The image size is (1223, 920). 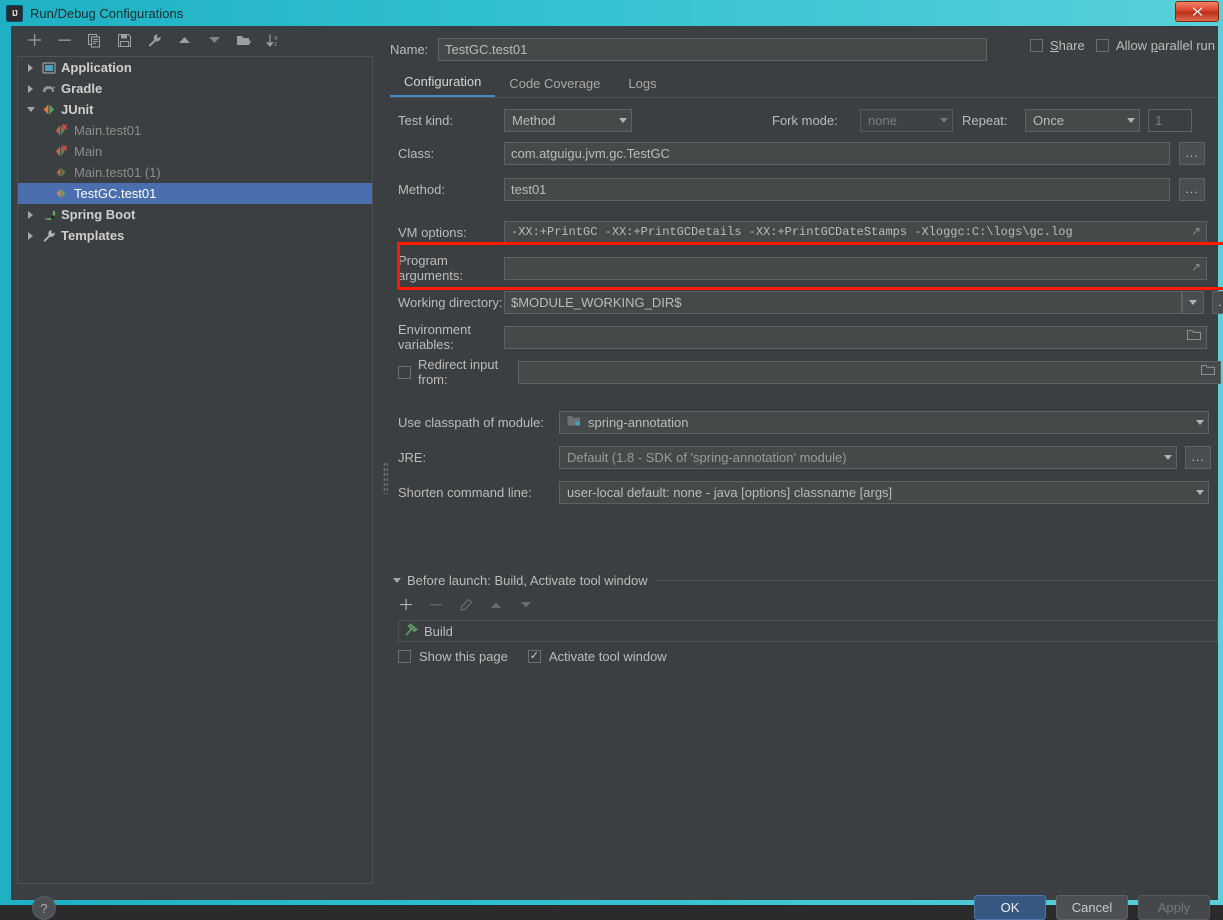 I want to click on tree-item-testgc-test01: TestGC.test01, so click(x=195, y=193).